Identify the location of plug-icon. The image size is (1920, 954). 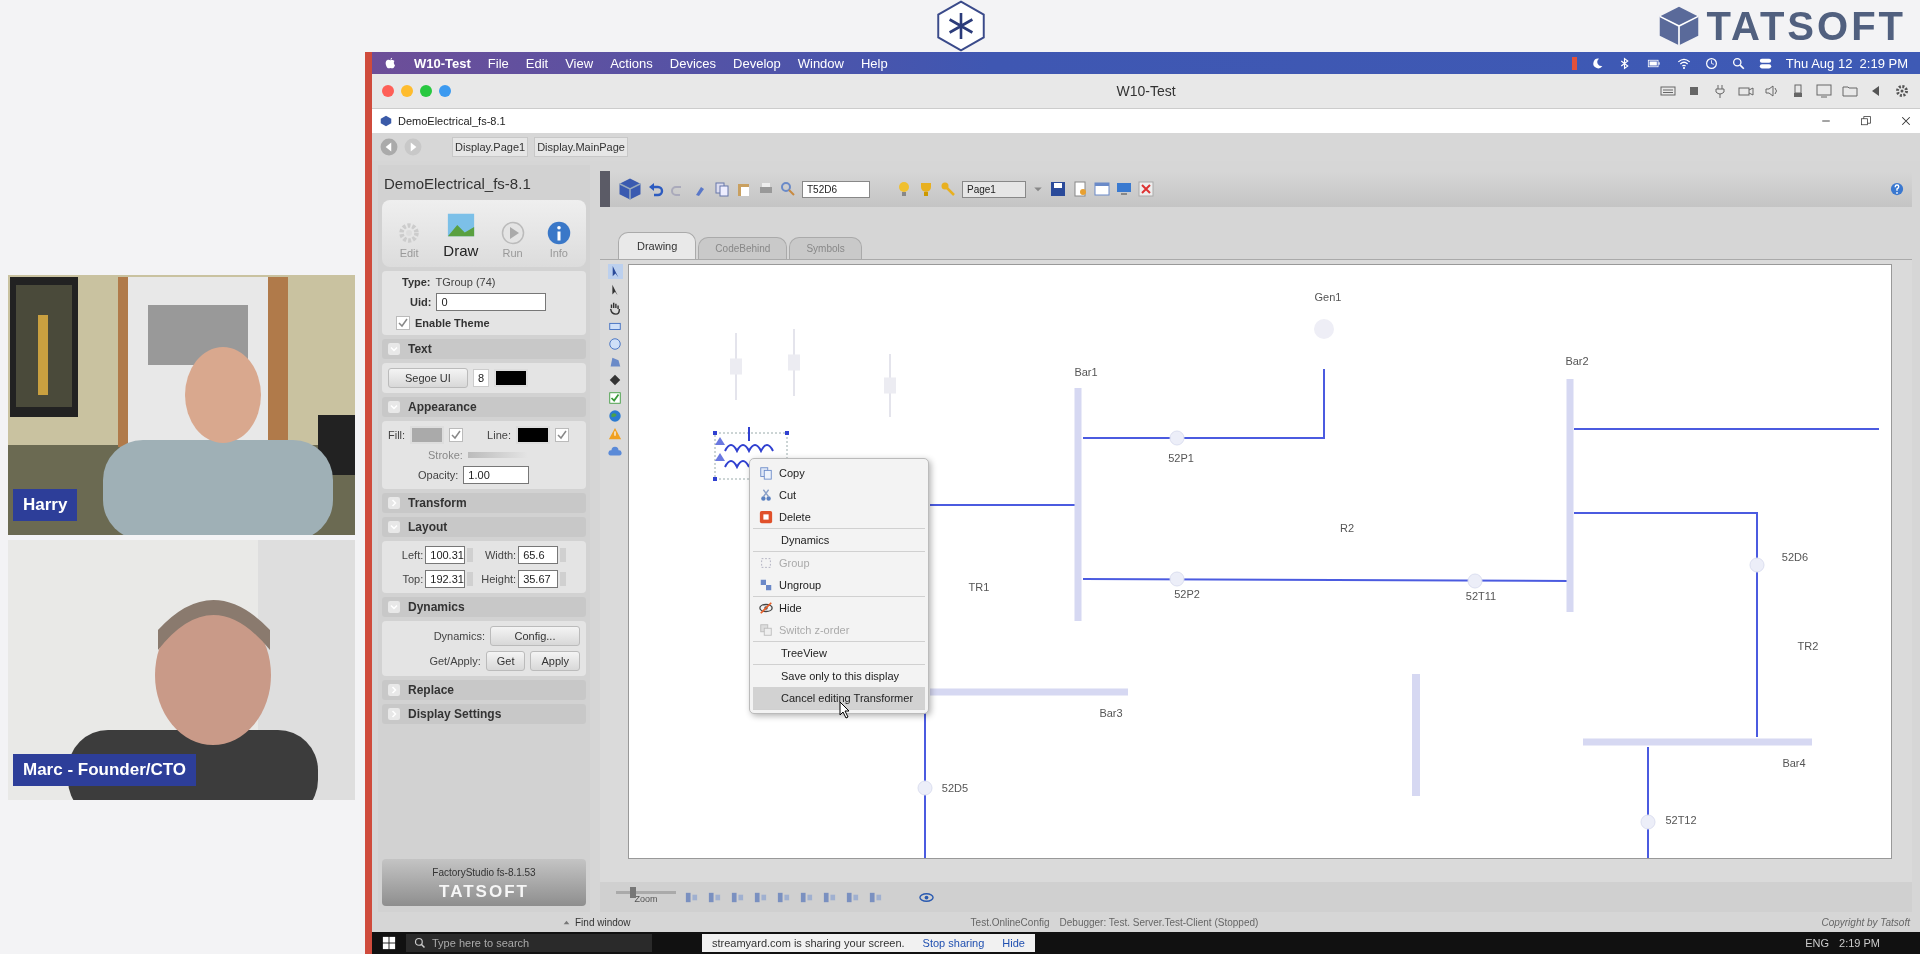
(1720, 91).